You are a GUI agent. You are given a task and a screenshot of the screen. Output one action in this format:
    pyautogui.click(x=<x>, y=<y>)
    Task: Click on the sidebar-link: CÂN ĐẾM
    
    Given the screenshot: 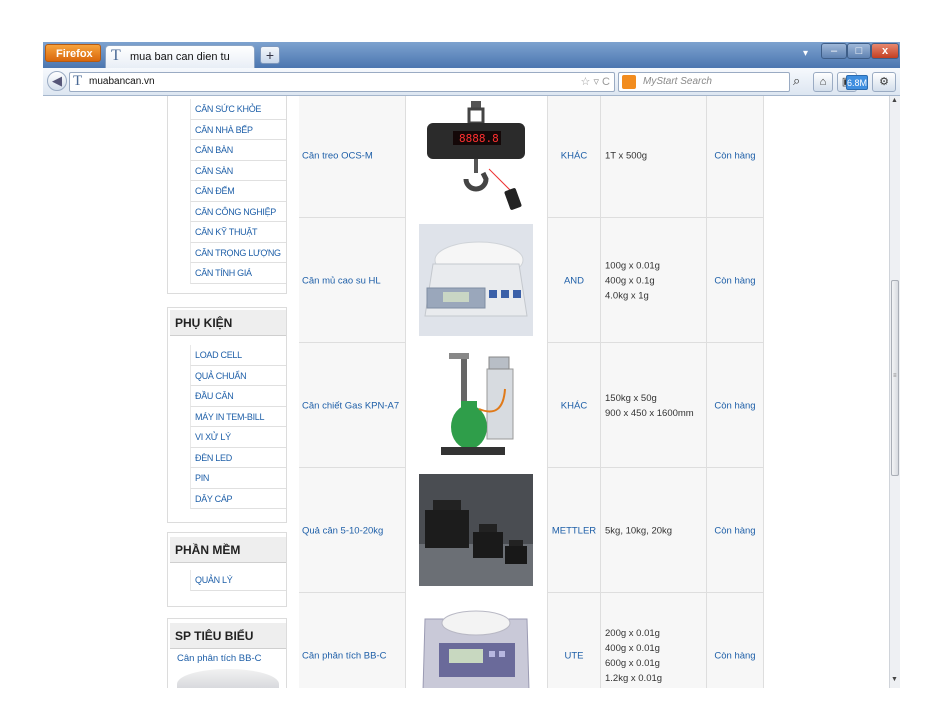 What is the action you would take?
    pyautogui.click(x=238, y=191)
    